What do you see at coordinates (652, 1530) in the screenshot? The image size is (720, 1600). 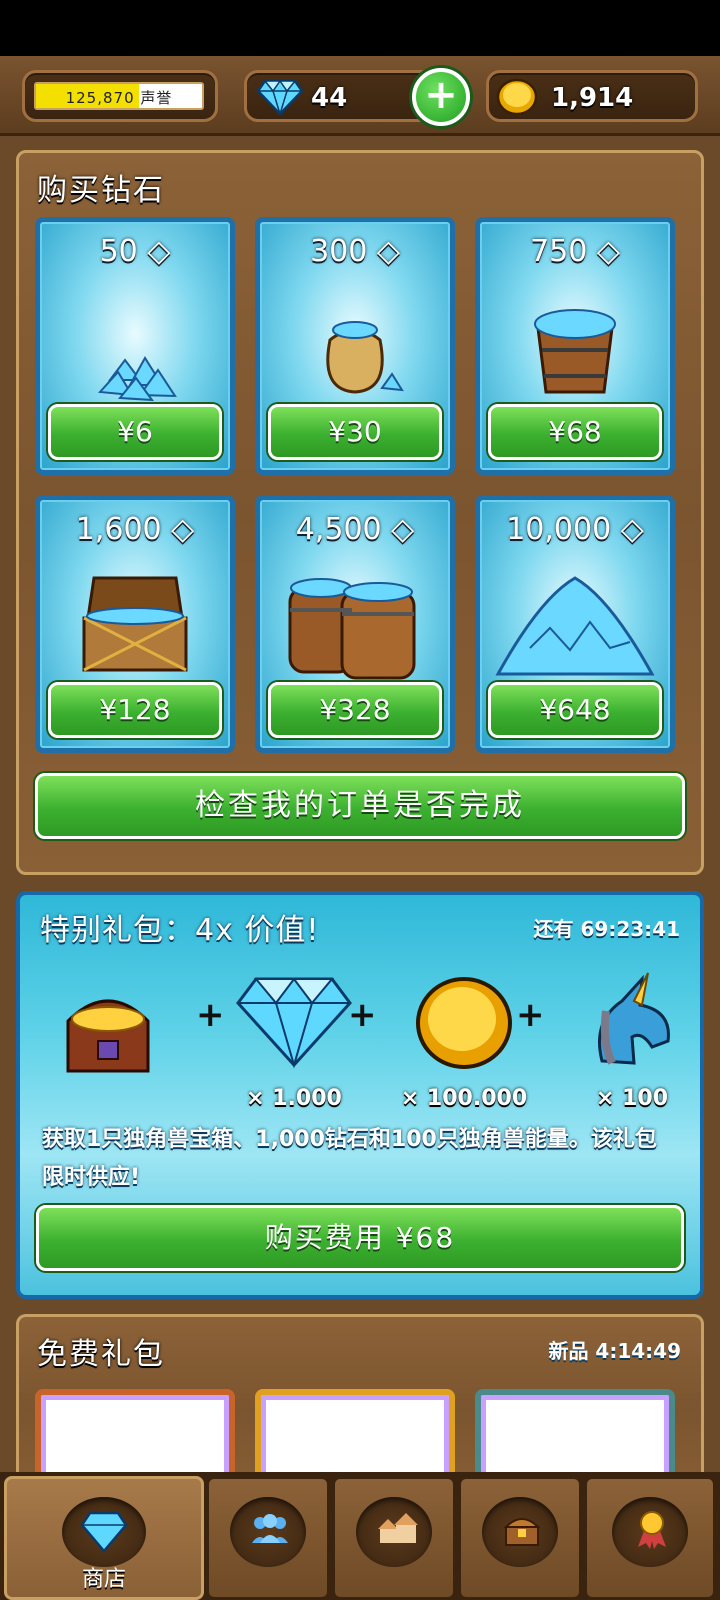 I see `medal-icon` at bounding box center [652, 1530].